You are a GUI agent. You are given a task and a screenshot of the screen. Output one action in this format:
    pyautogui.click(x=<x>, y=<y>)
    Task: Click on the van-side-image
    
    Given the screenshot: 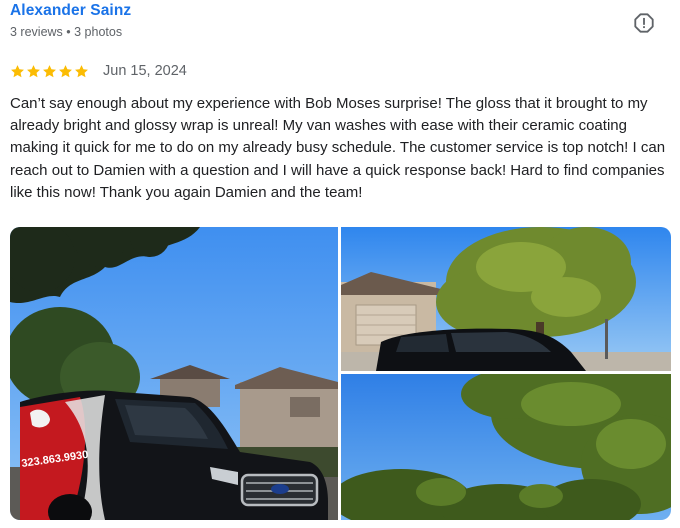 What is the action you would take?
    pyautogui.click(x=506, y=299)
    